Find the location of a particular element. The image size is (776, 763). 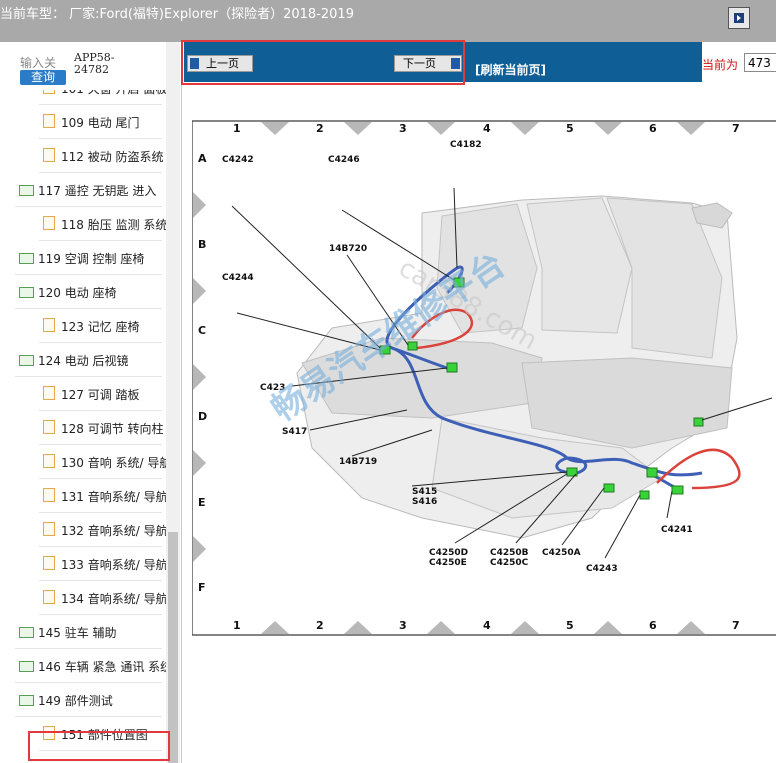

tree-item-label: 117 遥控 无钥匙 进入 is located at coordinates (97, 191).